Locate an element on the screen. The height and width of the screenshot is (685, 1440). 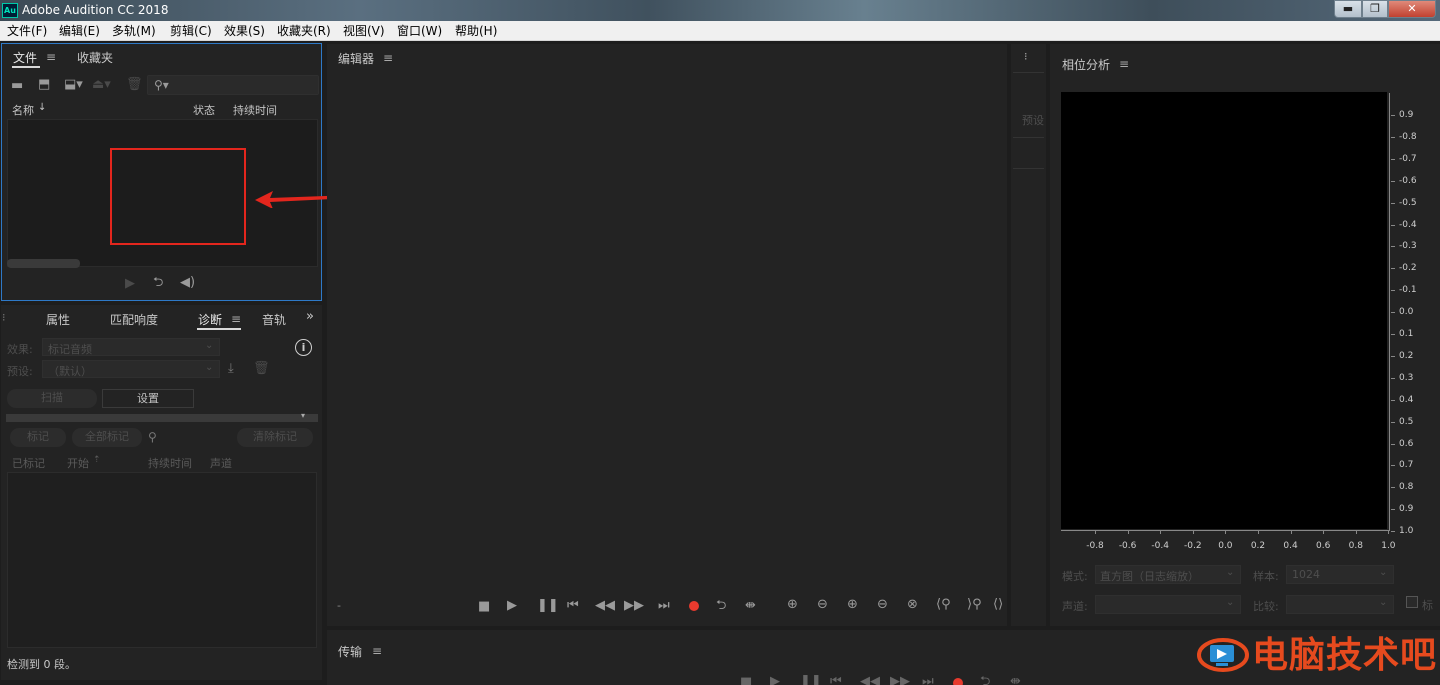
mode-select: 直方图（日志缩放） ⌄ is located at coordinates (1168, 574).